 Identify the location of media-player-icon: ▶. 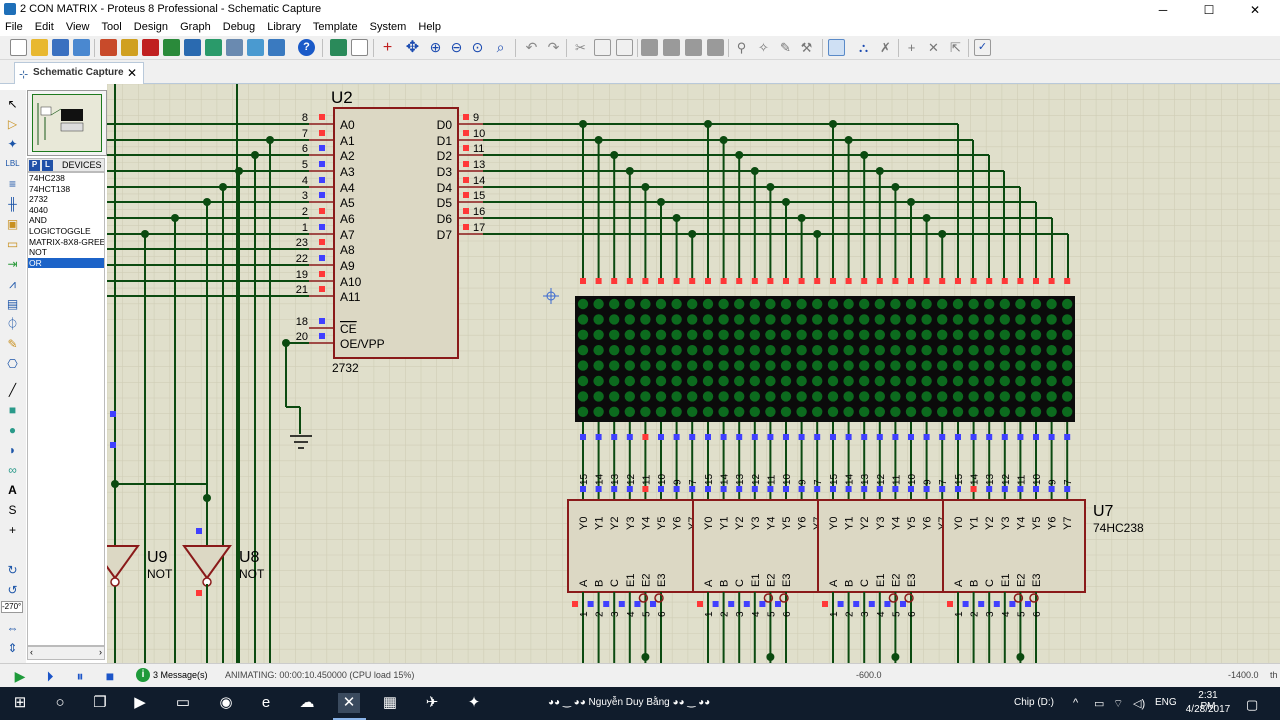
(140, 703).